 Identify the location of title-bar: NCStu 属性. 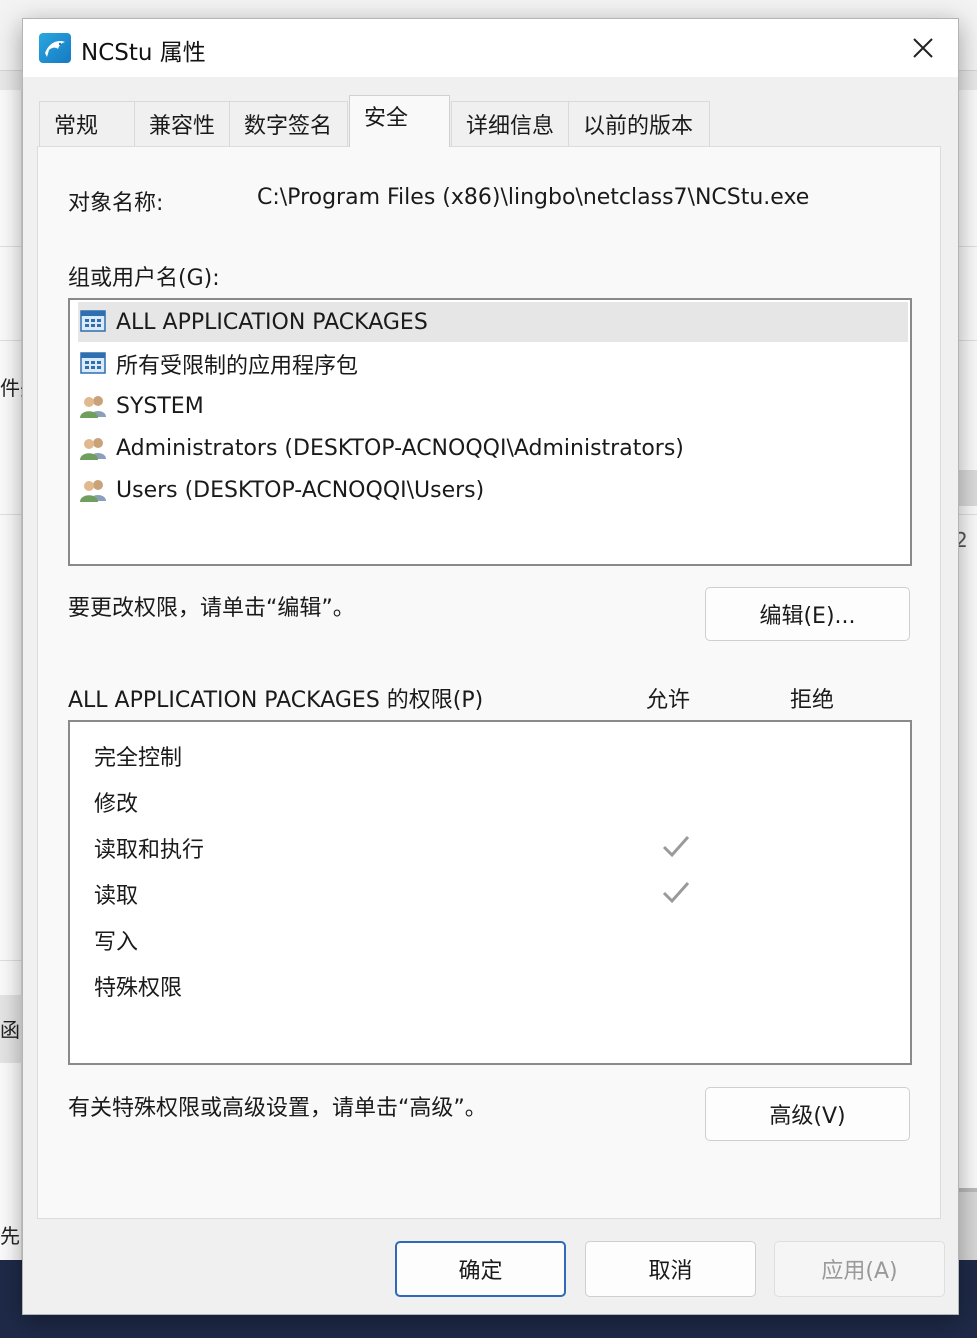
(490, 48).